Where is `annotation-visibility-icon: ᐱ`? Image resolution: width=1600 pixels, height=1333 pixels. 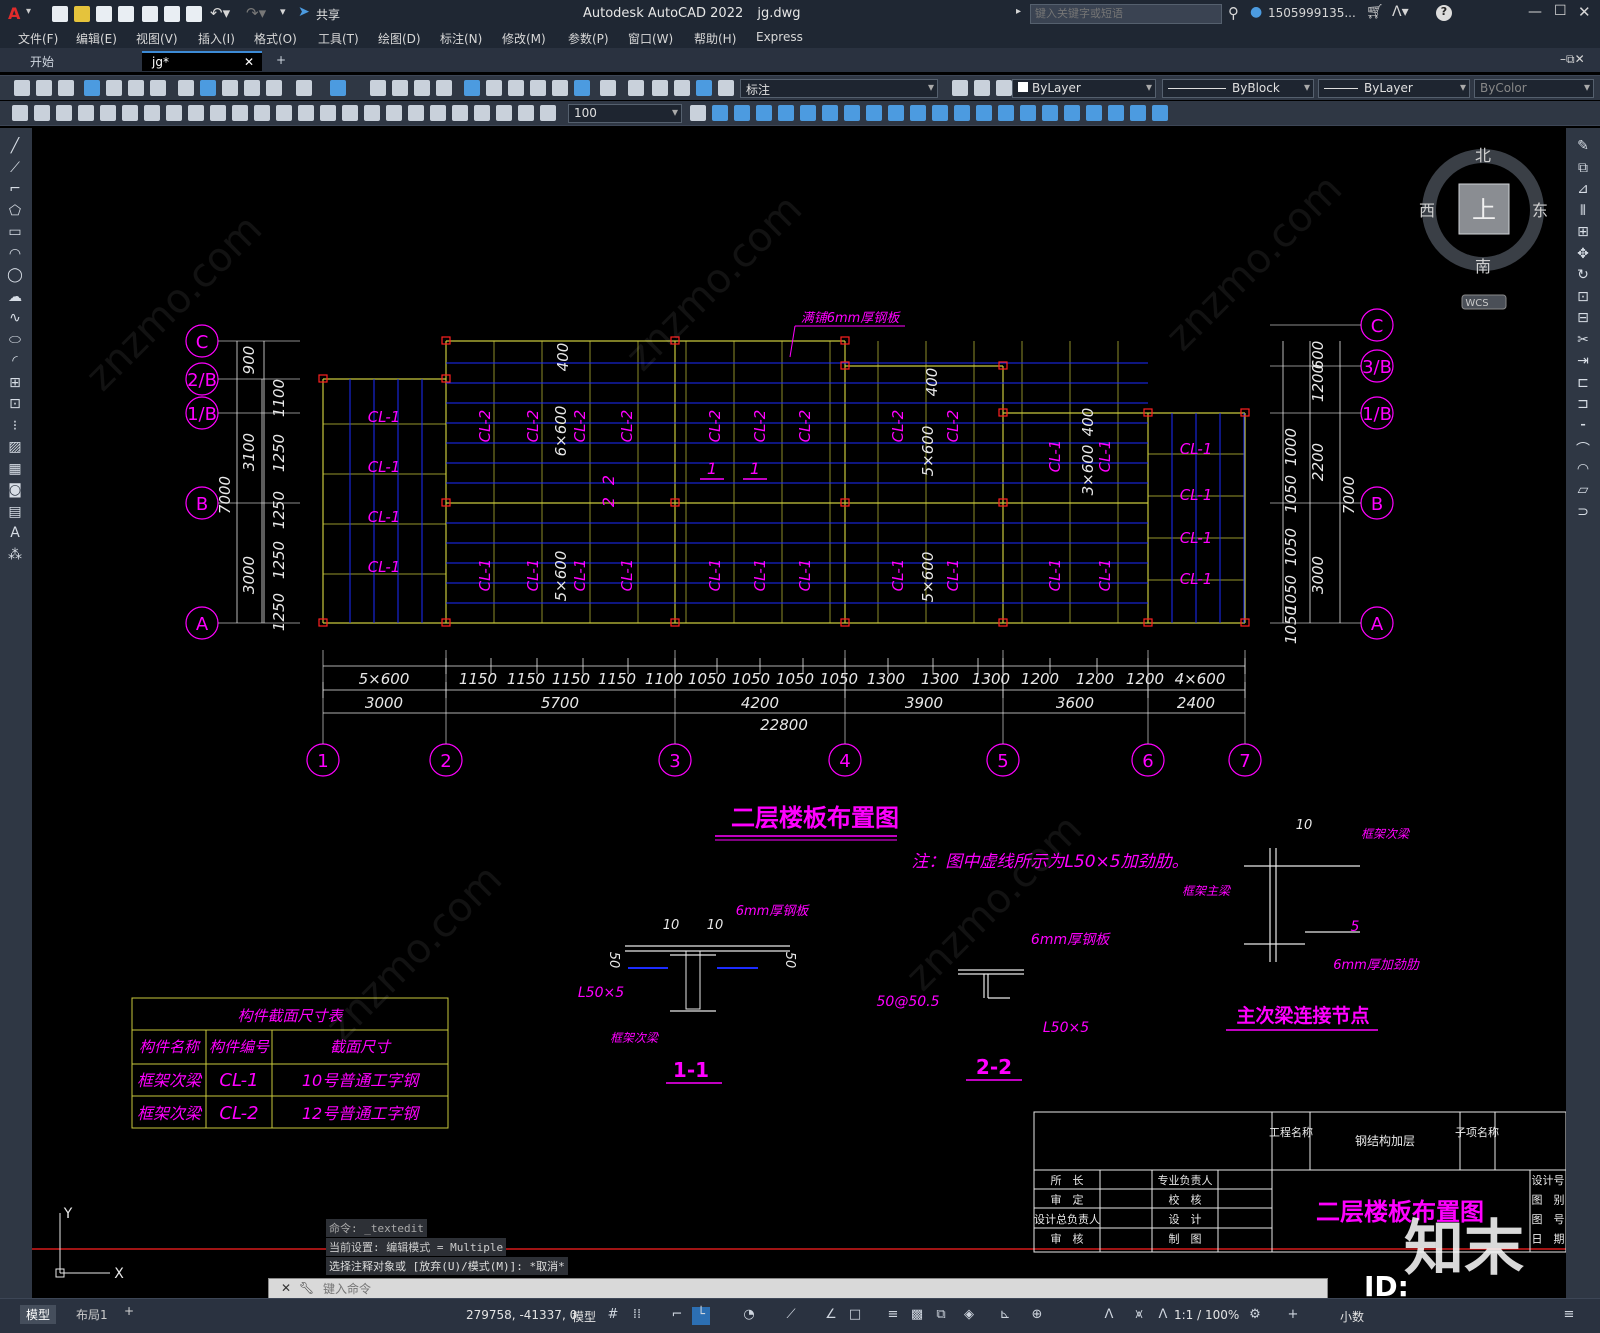
annotation-visibility-icon: ᐱ is located at coordinates (1109, 1316).